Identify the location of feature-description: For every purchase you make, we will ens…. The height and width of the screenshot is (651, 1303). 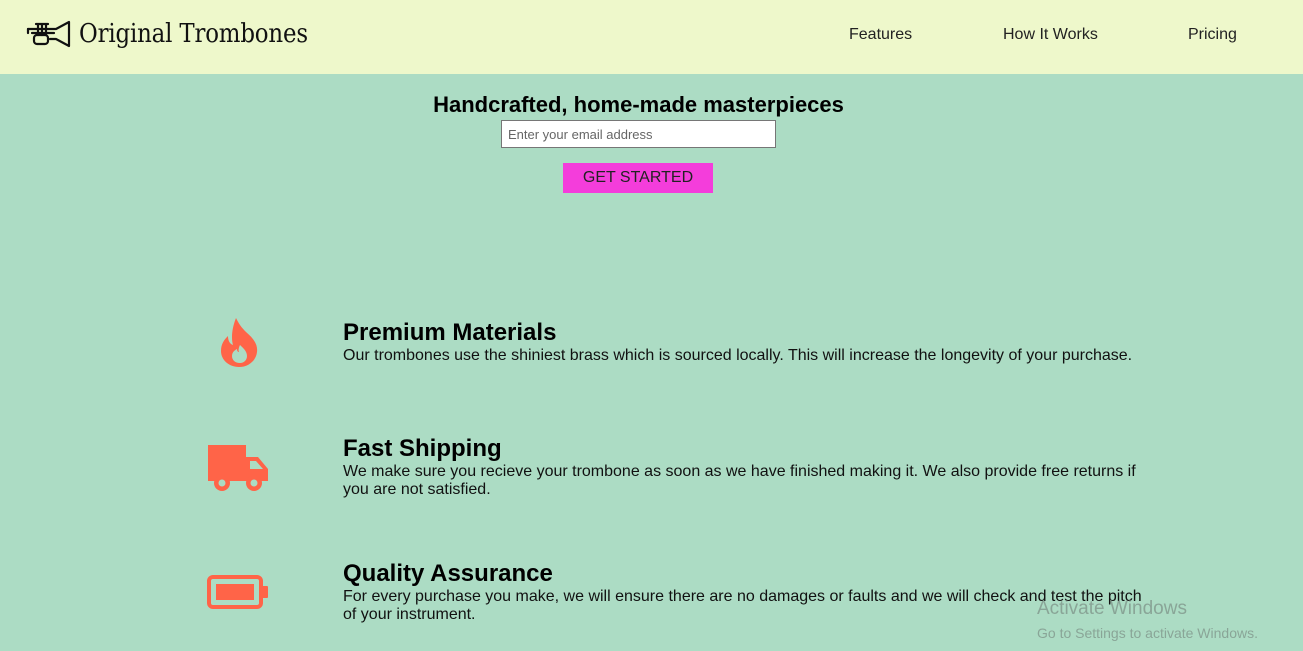
(742, 605).